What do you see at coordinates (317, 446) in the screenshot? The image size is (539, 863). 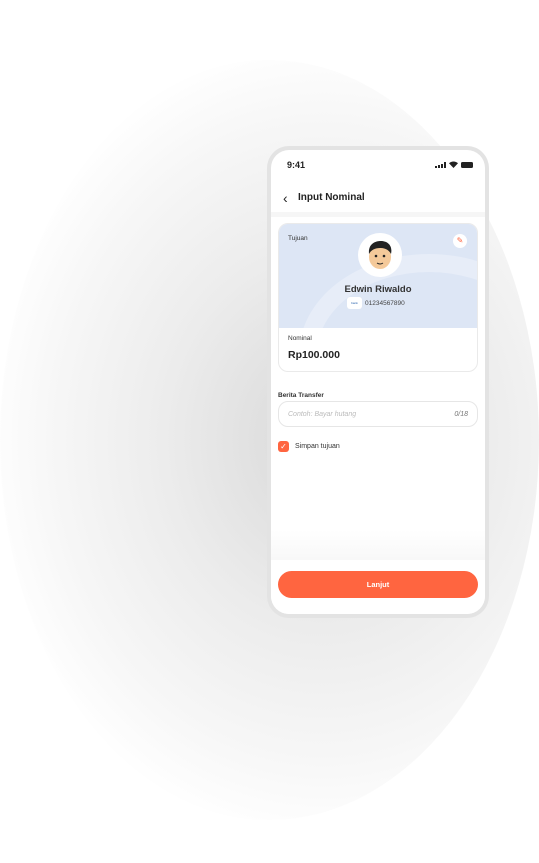 I see `save-recipient-label: Simpan tujuan` at bounding box center [317, 446].